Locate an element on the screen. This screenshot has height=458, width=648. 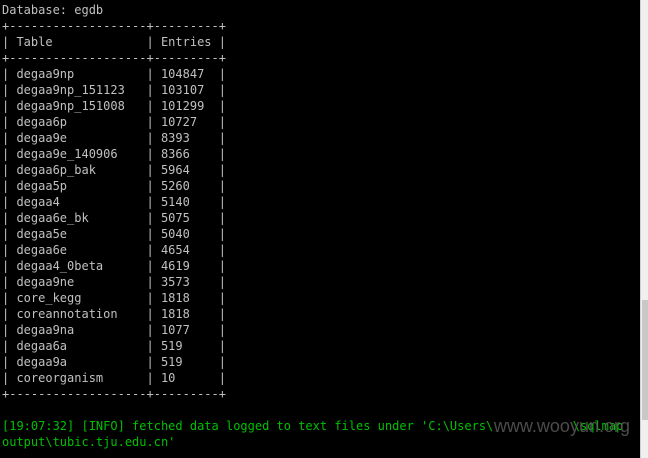
table-row: | degaa9np_151008 | 101299 | is located at coordinates (114, 106).